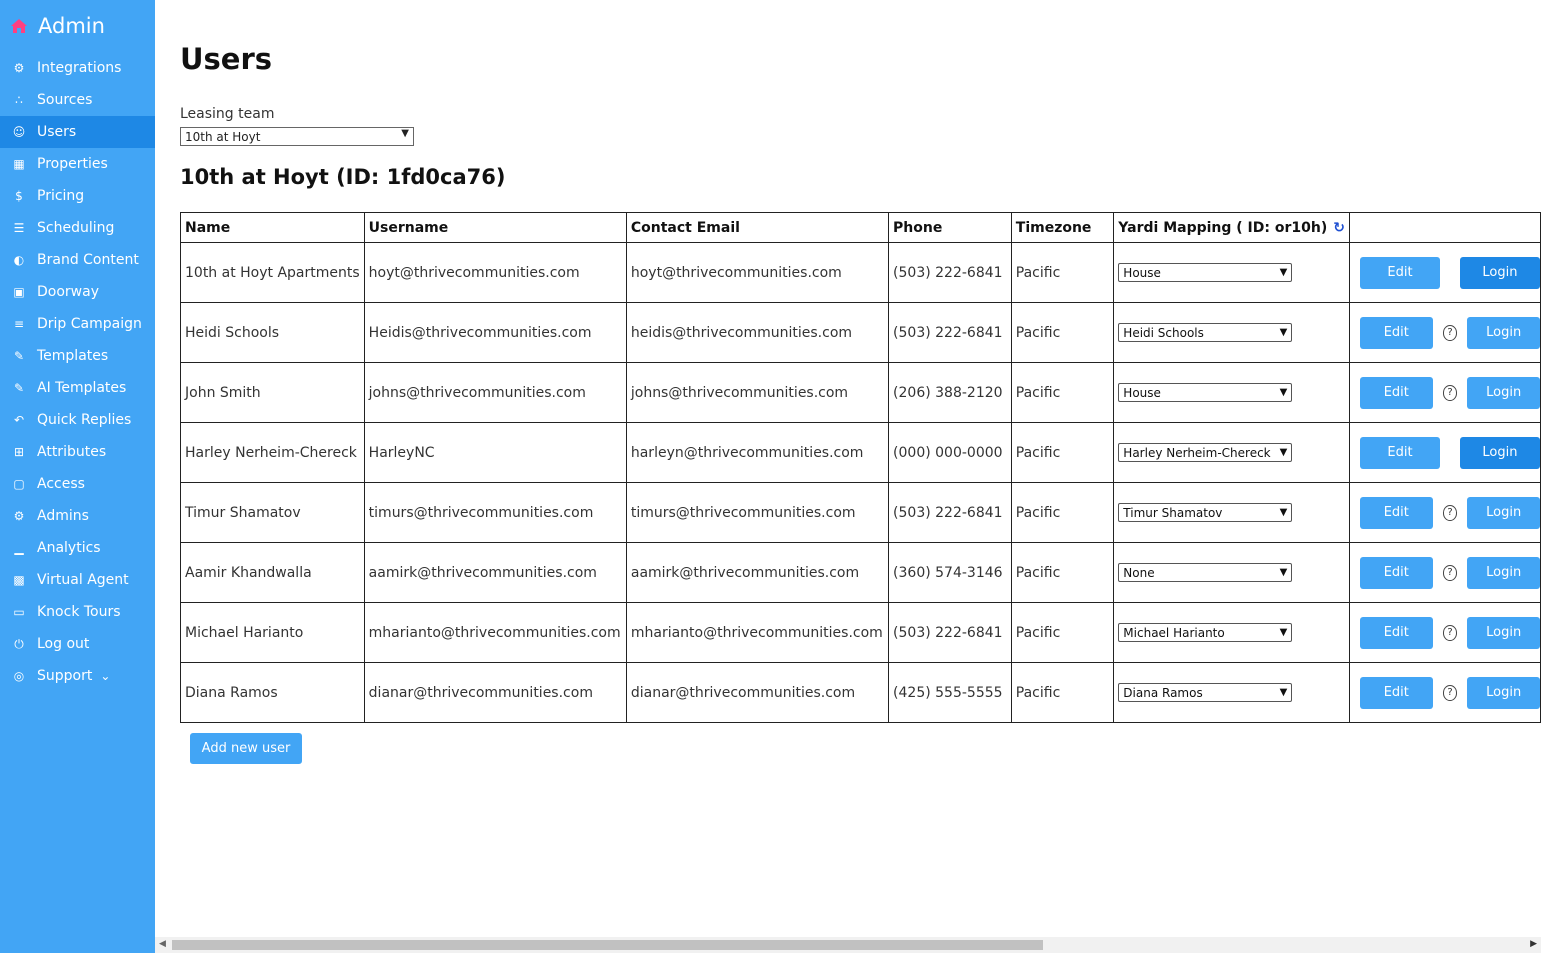 The image size is (1541, 953). What do you see at coordinates (297, 136) in the screenshot?
I see `leasing-team-select: 10th at Hoyt ▼` at bounding box center [297, 136].